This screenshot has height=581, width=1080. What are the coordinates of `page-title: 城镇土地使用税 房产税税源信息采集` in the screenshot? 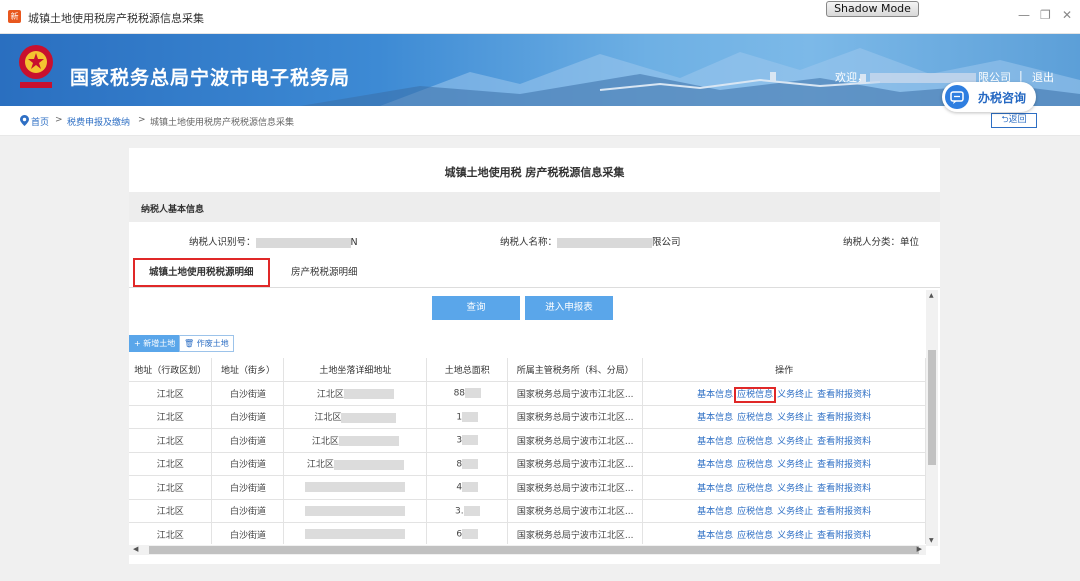 It's located at (534, 172).